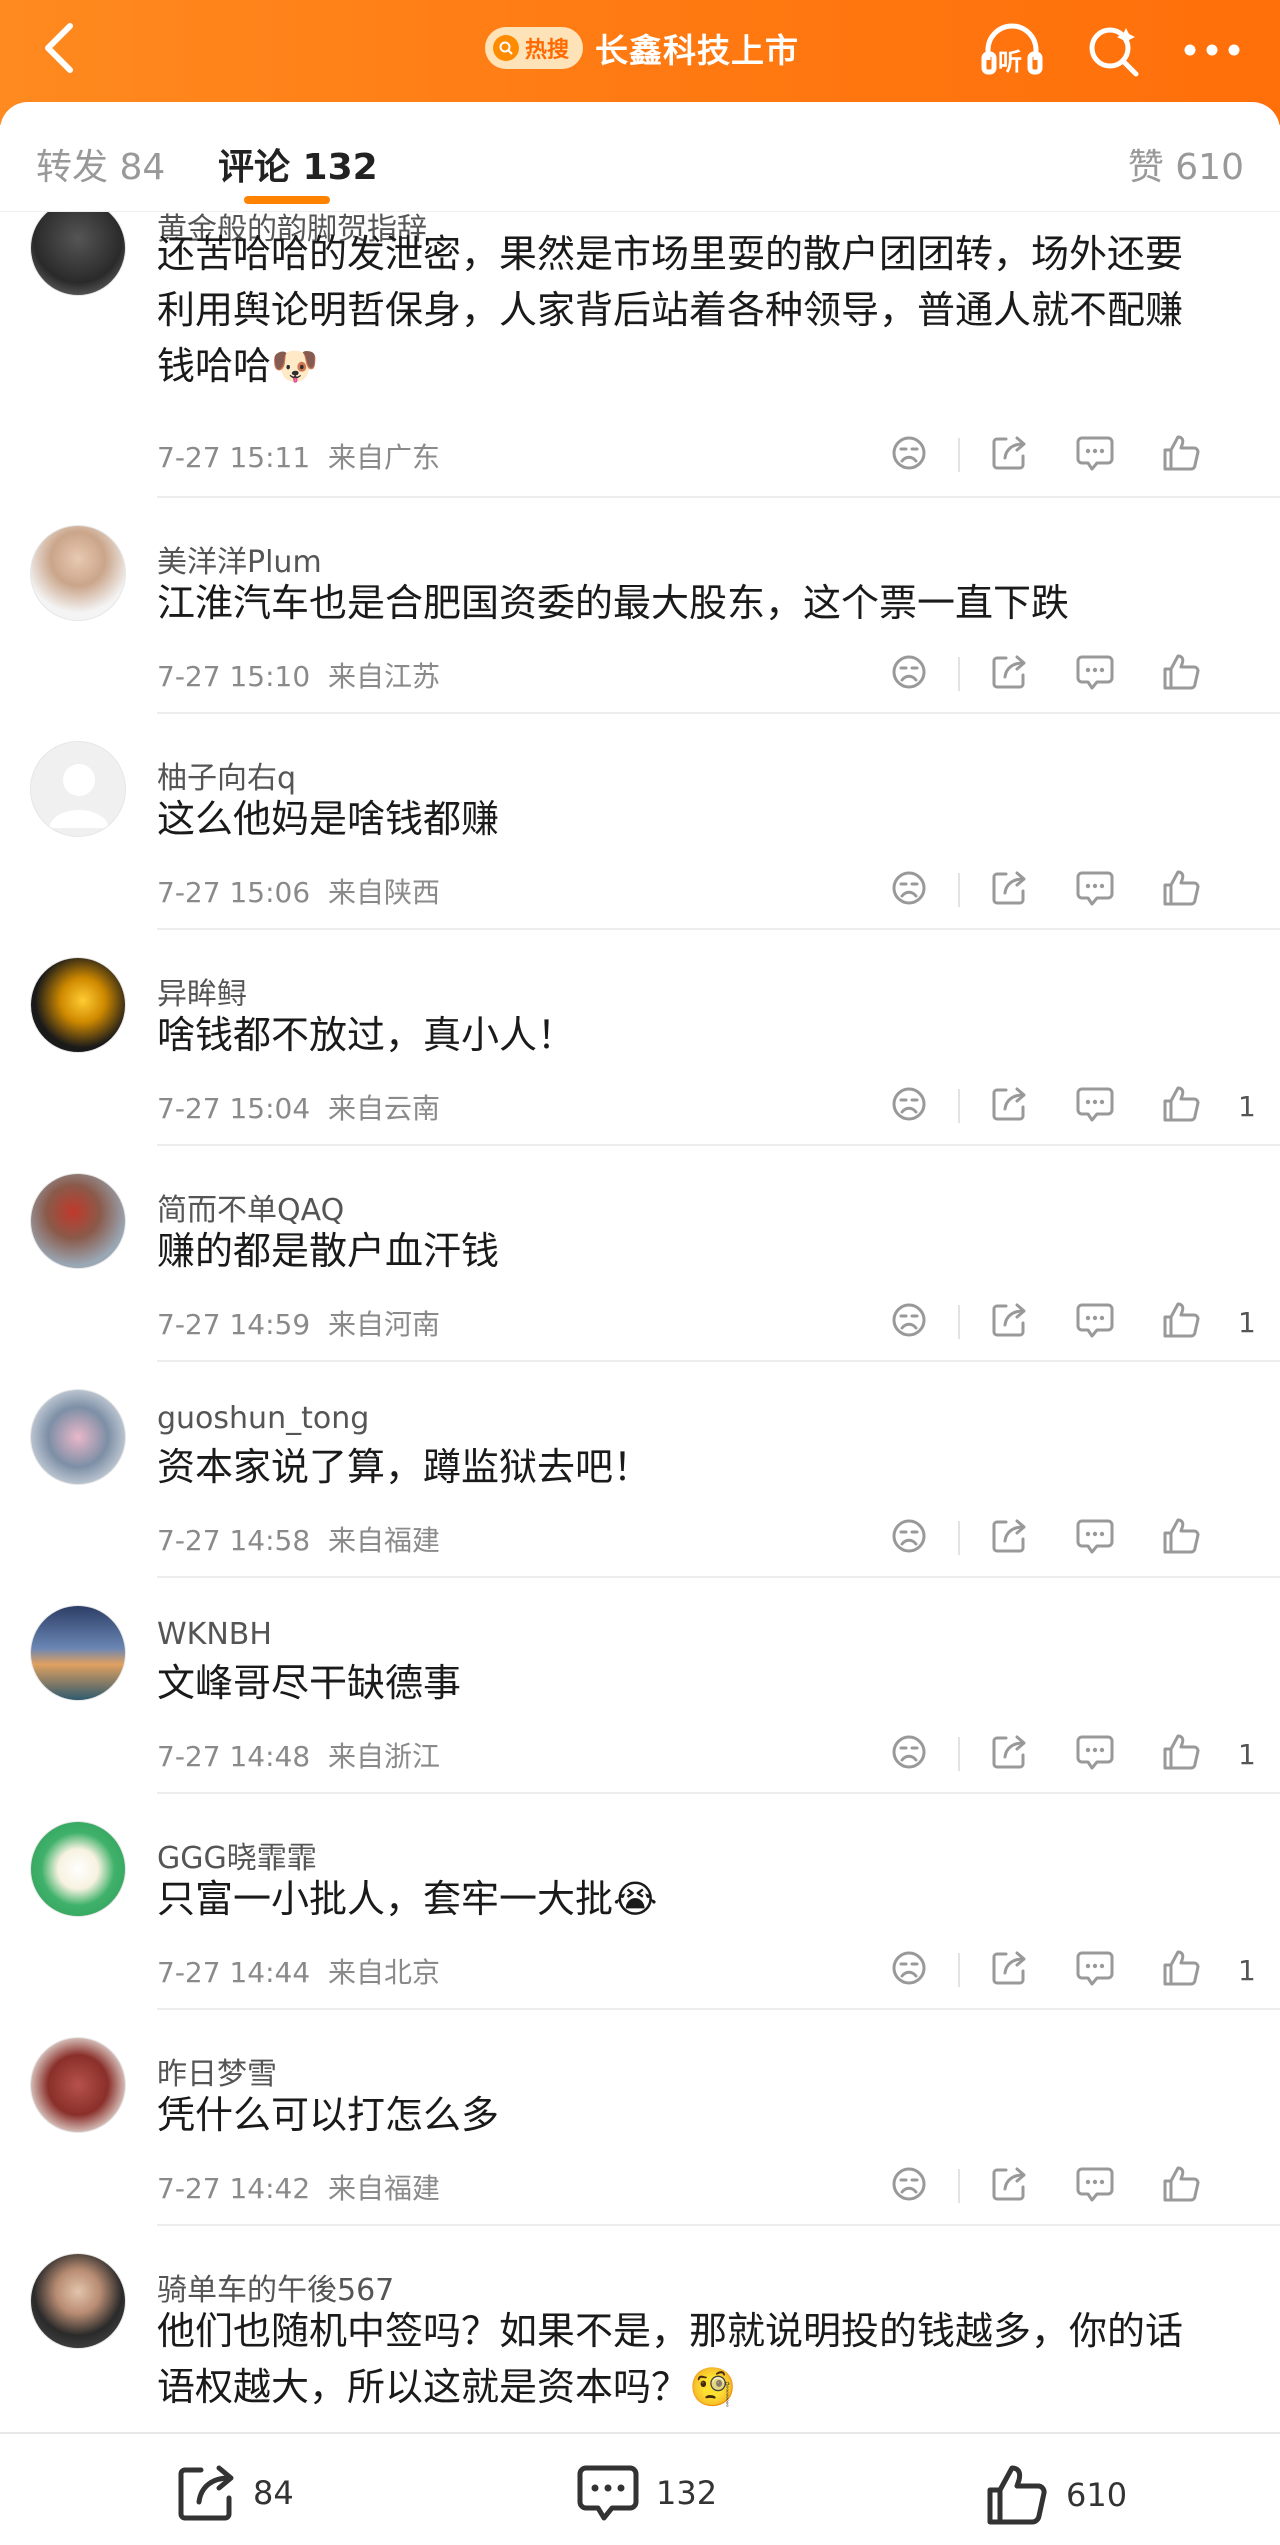 Image resolution: width=1280 pixels, height=2545 pixels. What do you see at coordinates (1012, 50) in the screenshot?
I see `listen-button: 听` at bounding box center [1012, 50].